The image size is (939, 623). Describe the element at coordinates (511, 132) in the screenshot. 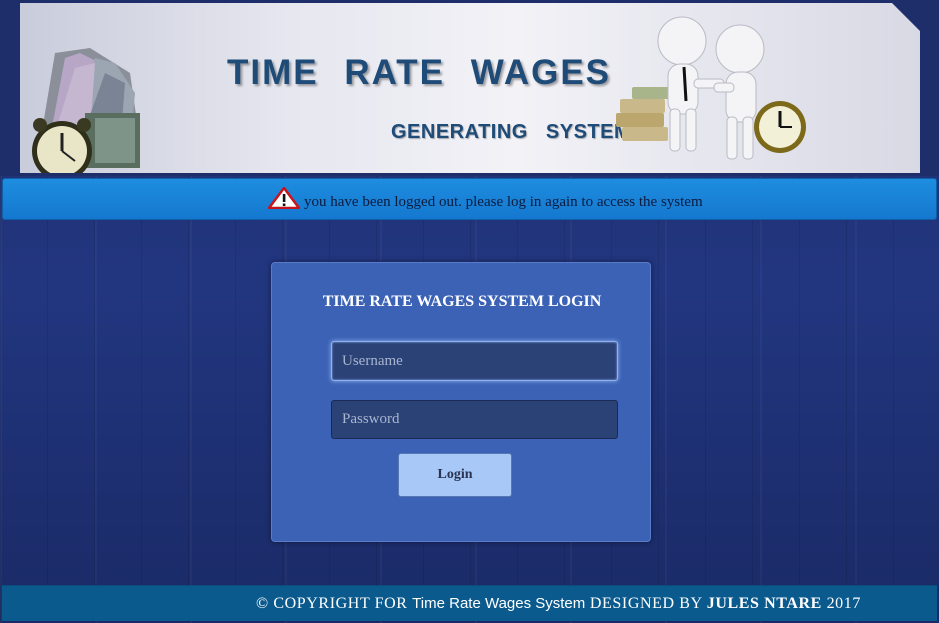

I see `app-subtitle: GENERATING SYSTEM` at that location.